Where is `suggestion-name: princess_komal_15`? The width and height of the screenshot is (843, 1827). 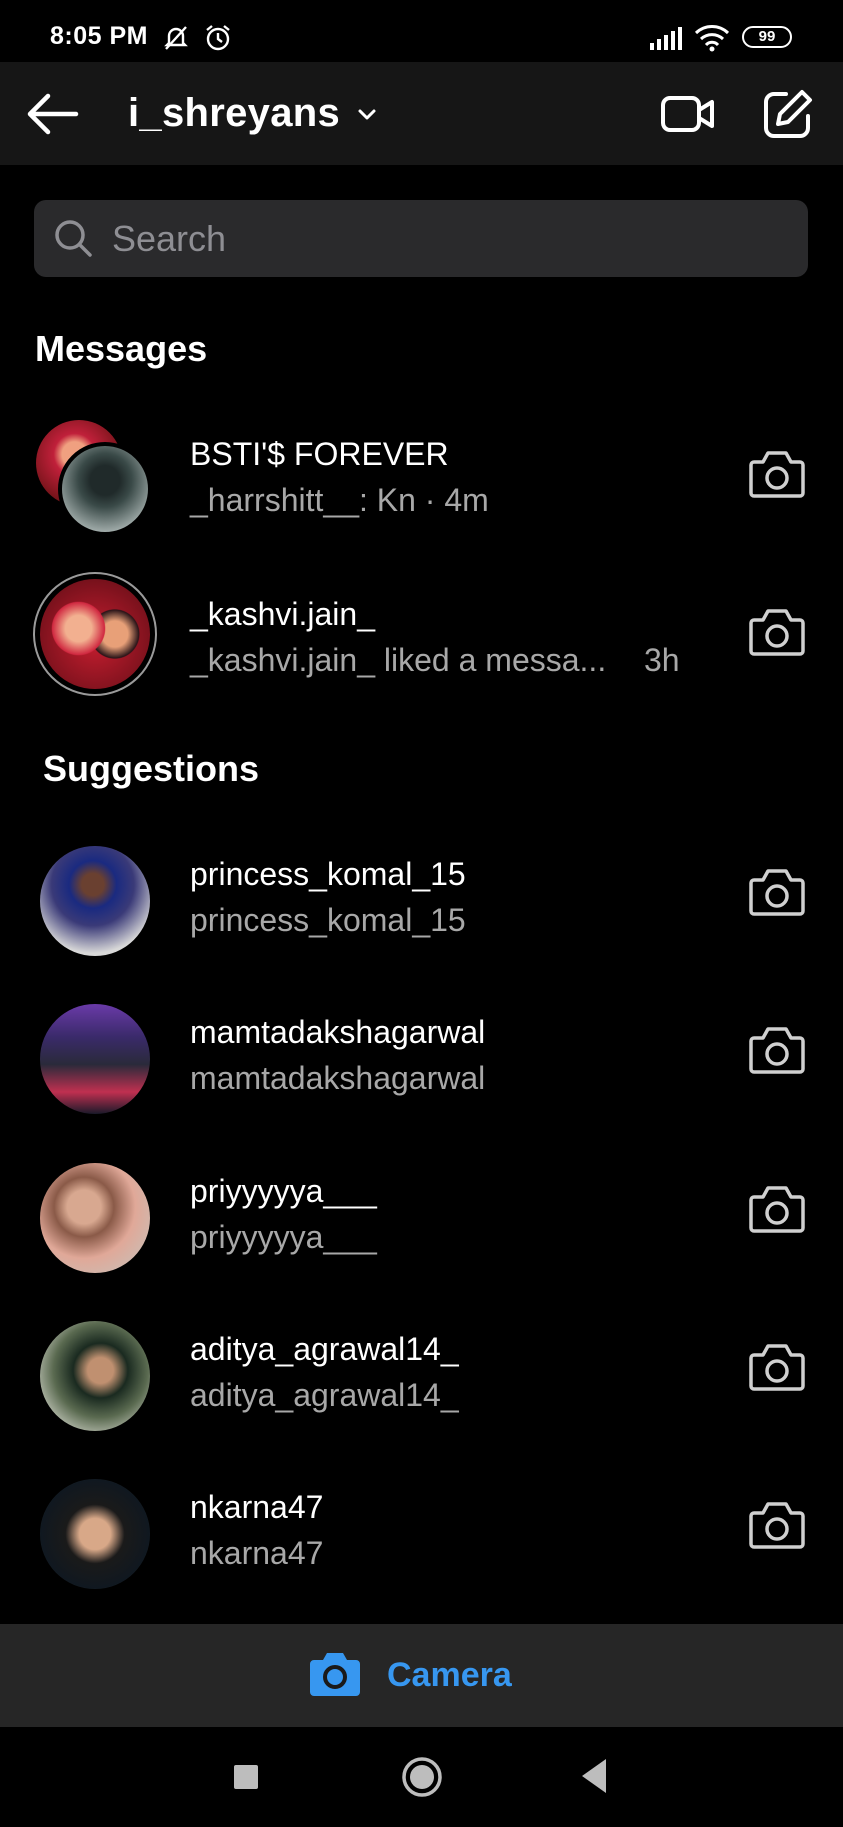 suggestion-name: princess_komal_15 is located at coordinates (328, 874).